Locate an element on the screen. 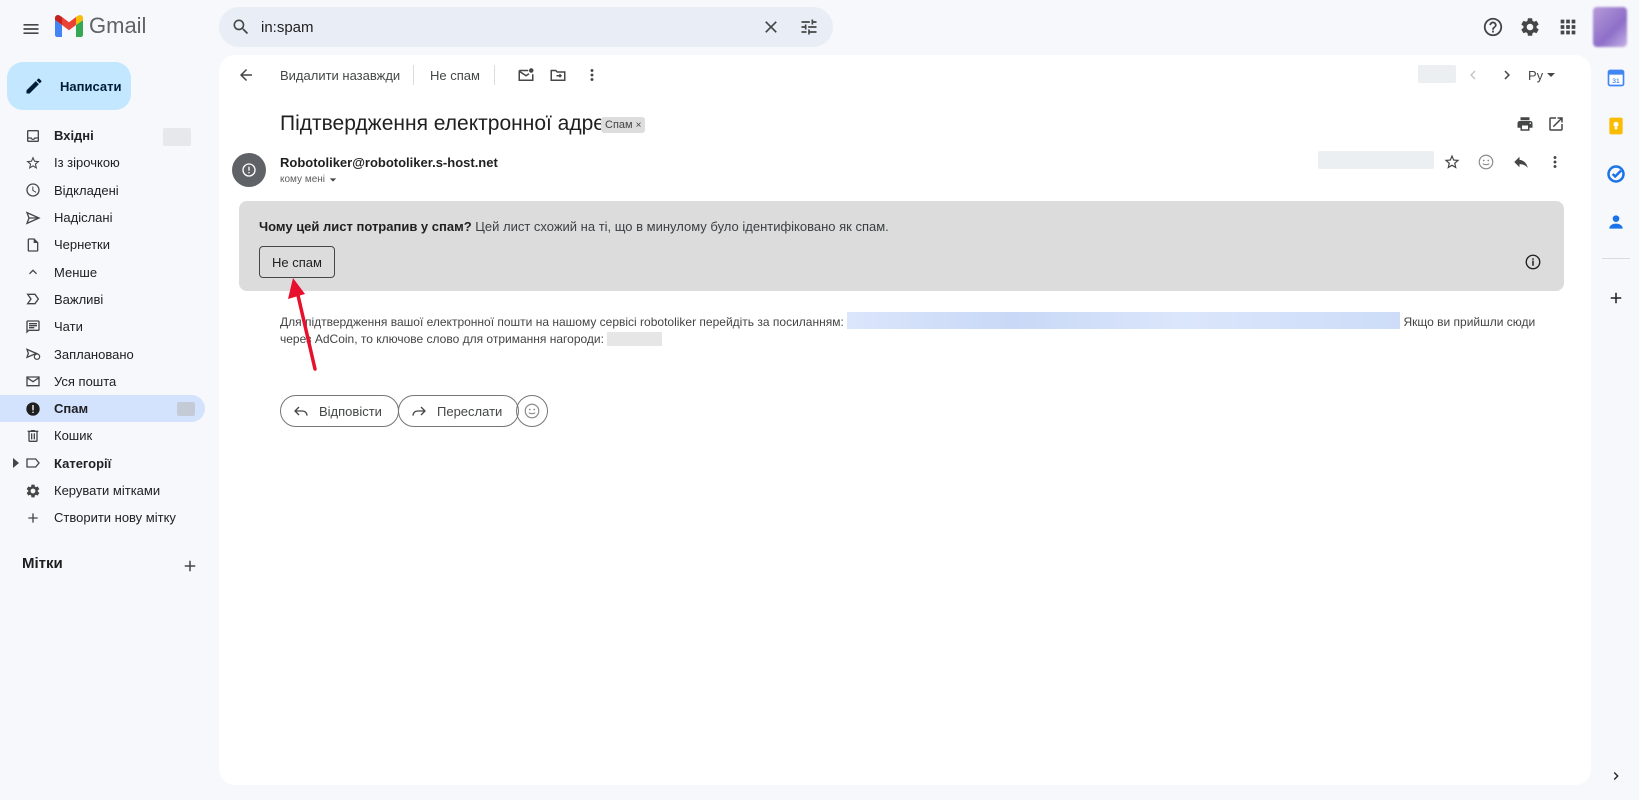 This screenshot has width=1639, height=800. star-icon is located at coordinates (33, 163).